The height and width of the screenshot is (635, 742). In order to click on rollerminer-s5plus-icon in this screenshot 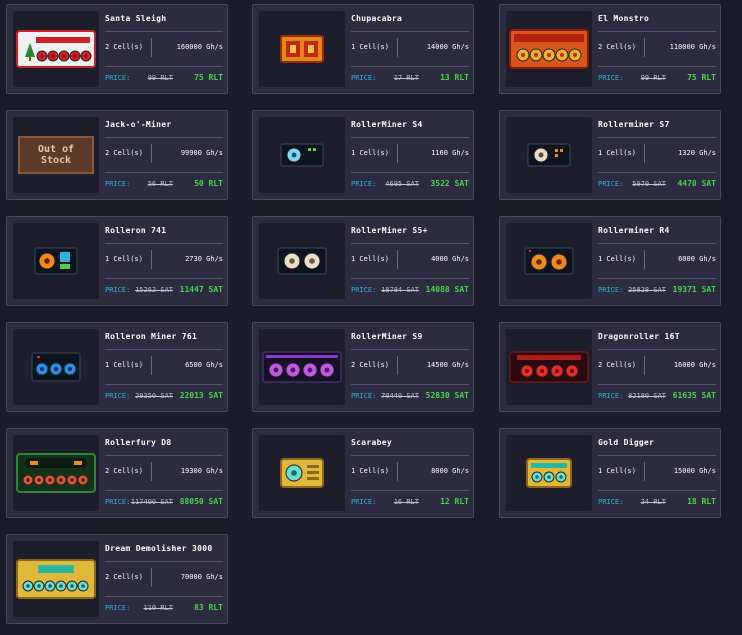, I will do `click(302, 261)`.